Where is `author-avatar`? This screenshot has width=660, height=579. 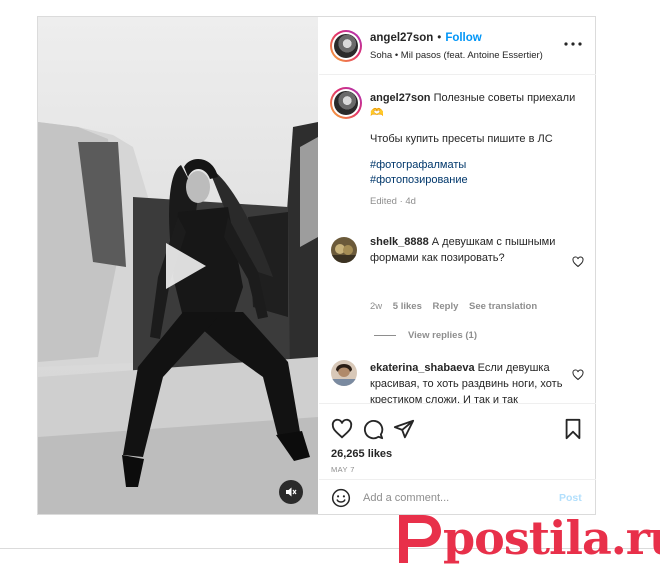
author-avatar is located at coordinates (346, 46).